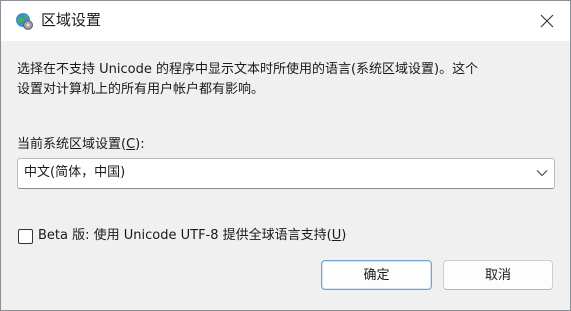 Image resolution: width=571 pixels, height=311 pixels. I want to click on ok-button: 确定, so click(376, 275).